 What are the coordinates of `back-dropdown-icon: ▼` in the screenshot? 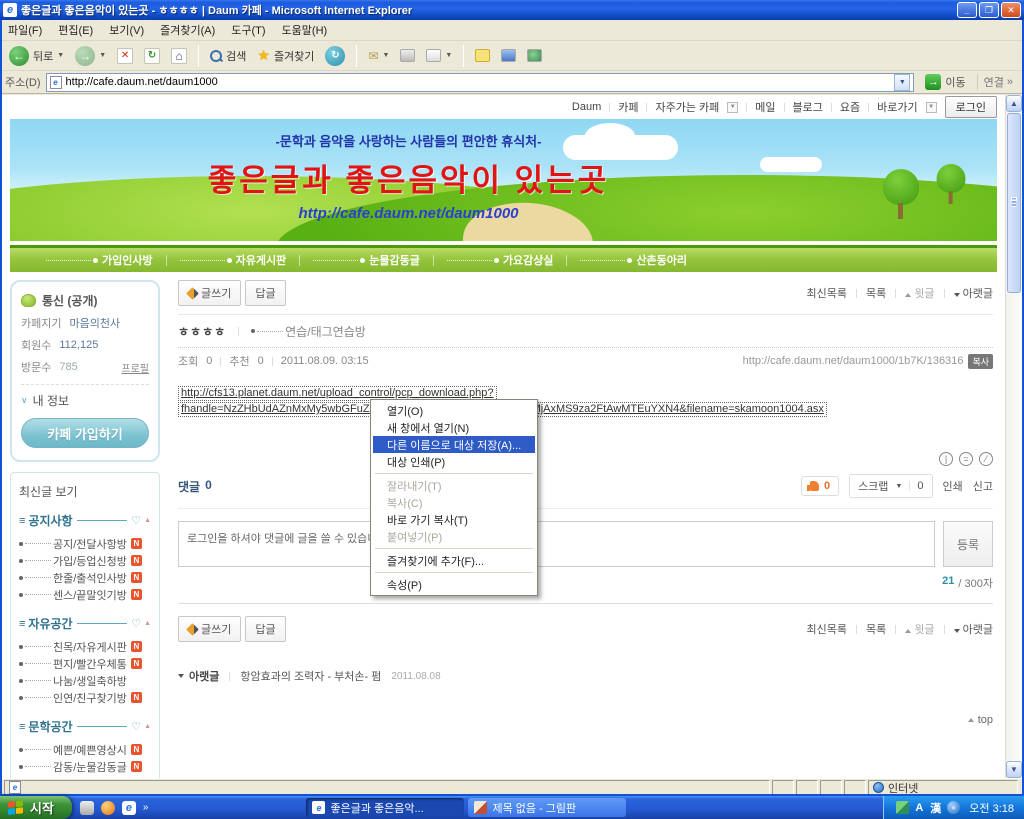 It's located at (60, 55).